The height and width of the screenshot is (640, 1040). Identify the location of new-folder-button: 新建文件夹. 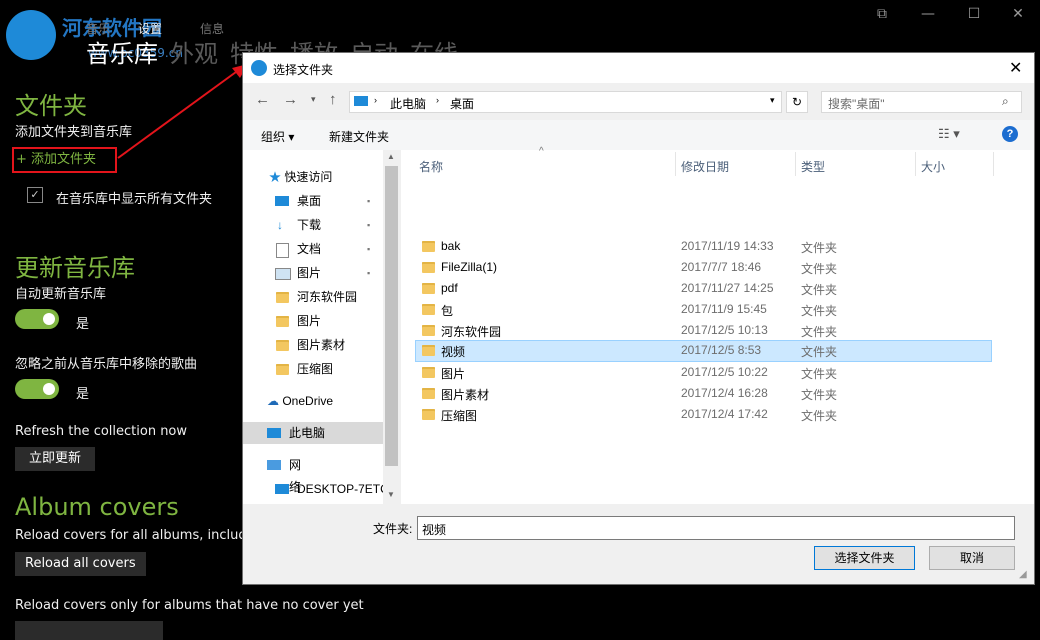
(359, 136).